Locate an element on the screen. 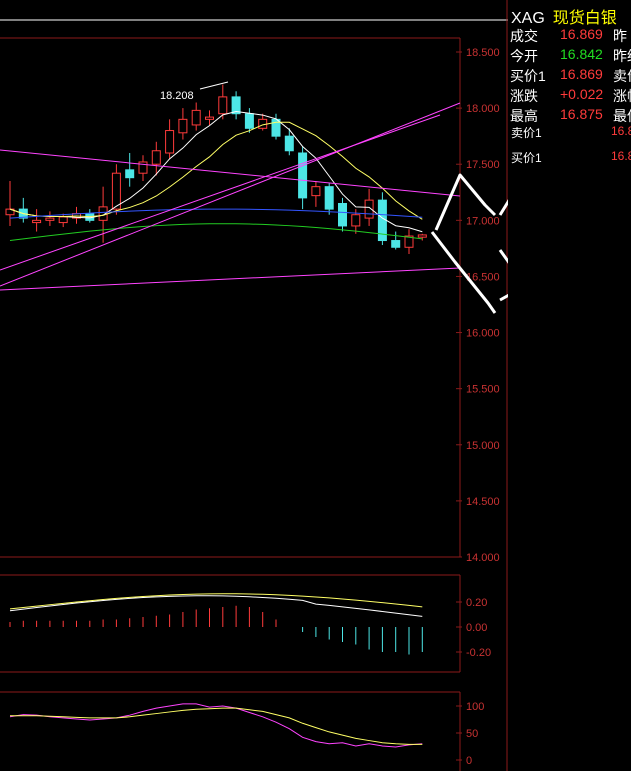  quote-value: +0.022 is located at coordinates (582, 94).